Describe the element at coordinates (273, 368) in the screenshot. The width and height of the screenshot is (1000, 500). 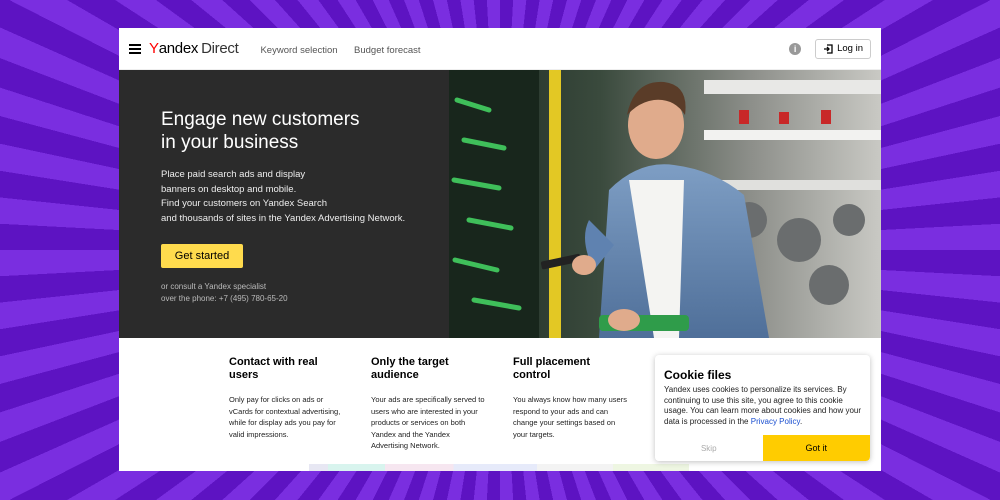
I see `feature-title: Contact with real users` at that location.